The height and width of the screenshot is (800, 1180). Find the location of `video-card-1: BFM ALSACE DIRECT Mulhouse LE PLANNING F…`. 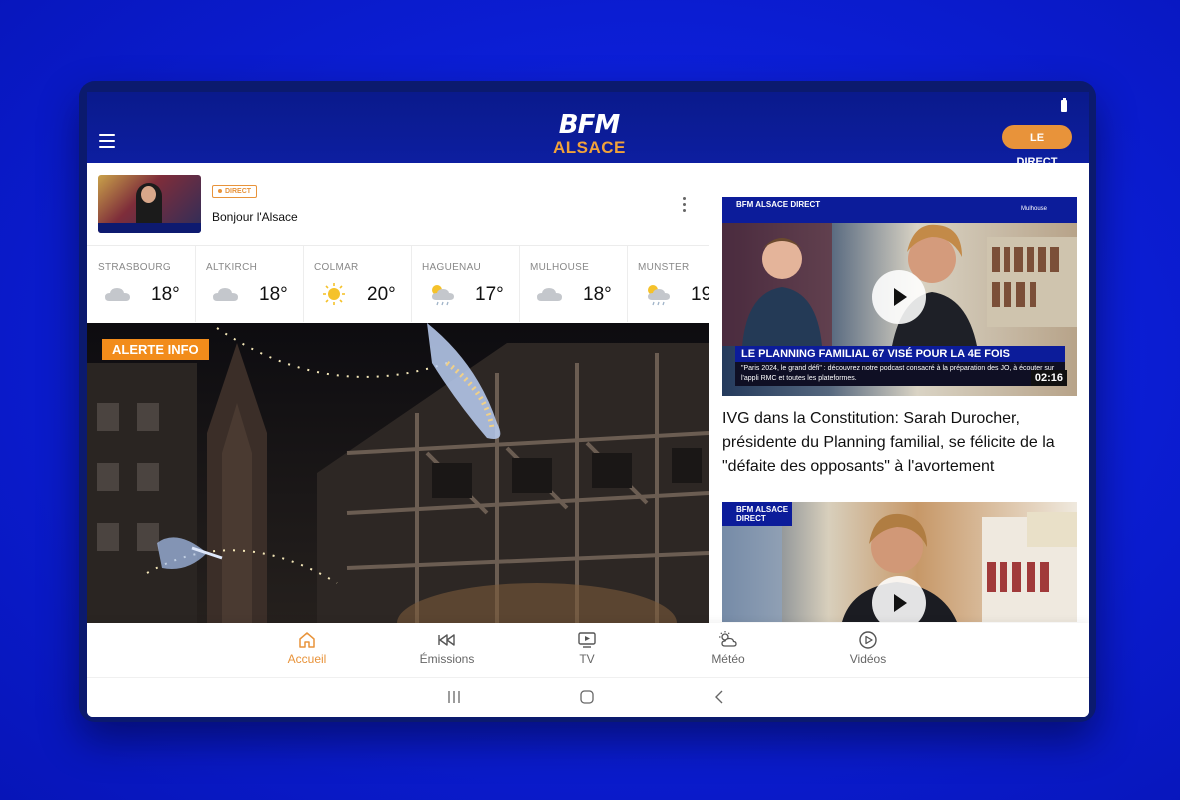

video-card-1: BFM ALSACE DIRECT Mulhouse LE PLANNING F… is located at coordinates (899, 296).